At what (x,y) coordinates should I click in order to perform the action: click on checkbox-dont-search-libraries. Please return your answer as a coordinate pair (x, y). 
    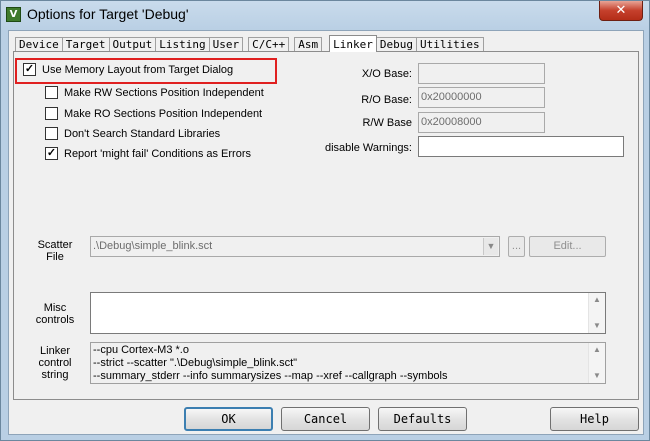
    Looking at the image, I should click on (51, 133).